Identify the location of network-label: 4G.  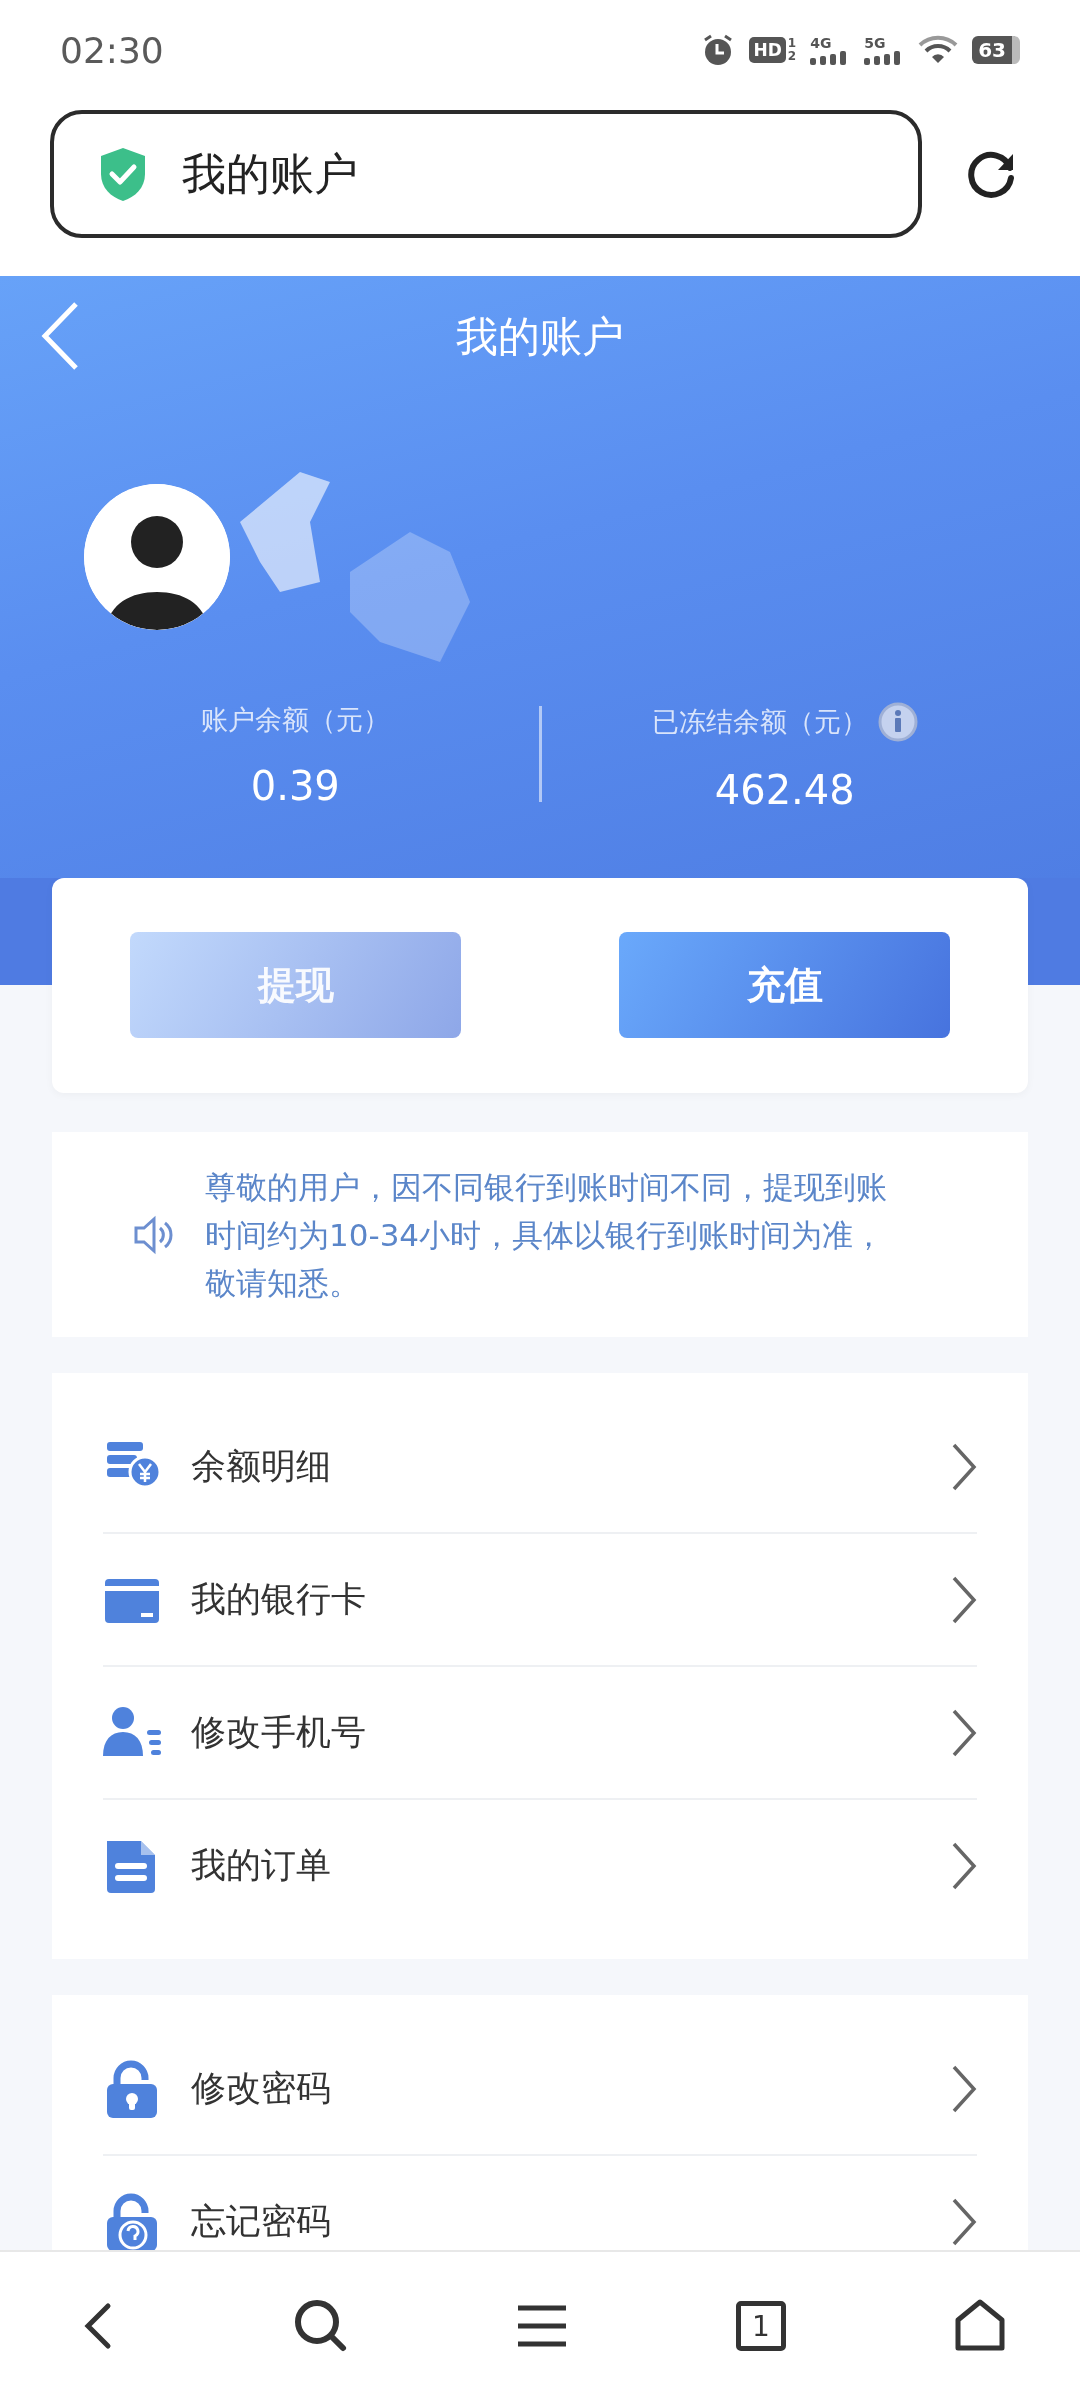
(821, 43).